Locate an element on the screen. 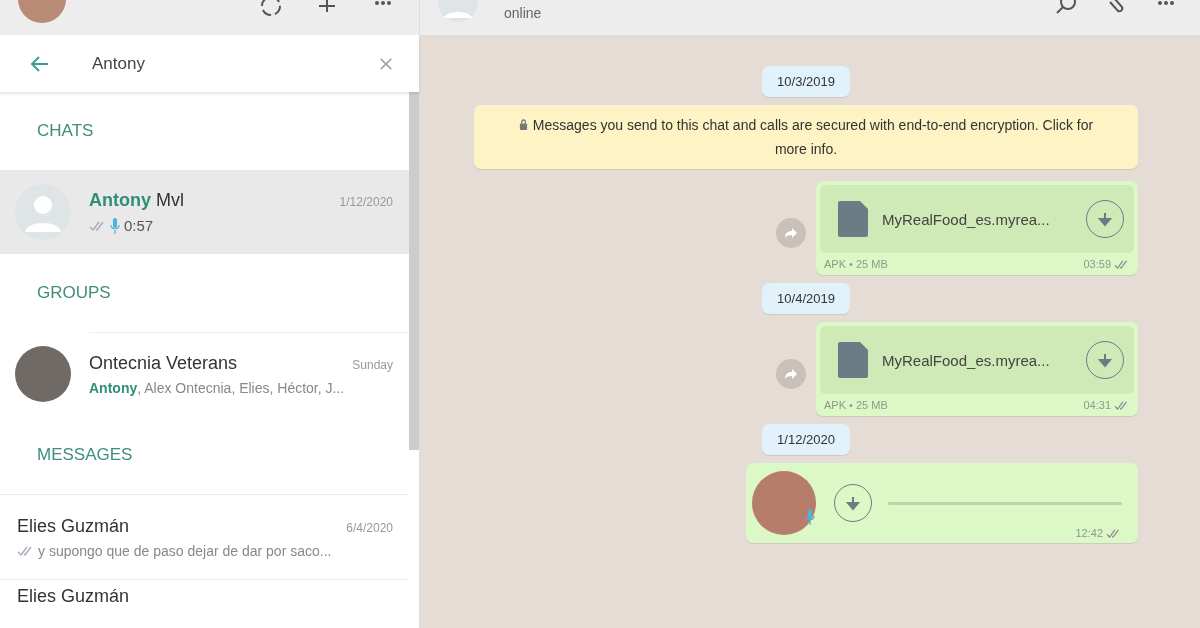  lock-icon is located at coordinates (523, 124).